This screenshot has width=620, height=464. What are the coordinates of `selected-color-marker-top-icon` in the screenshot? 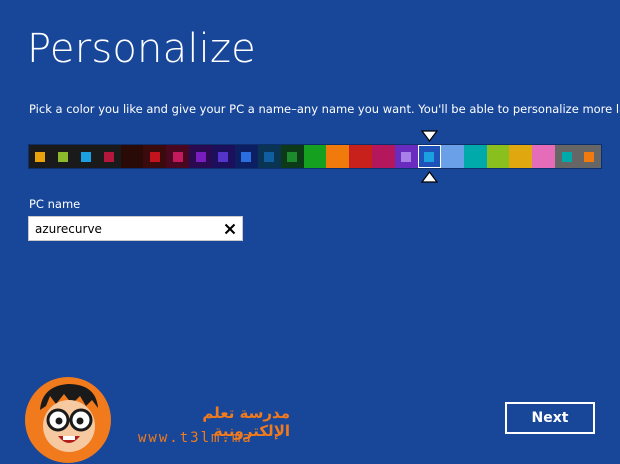 It's located at (429, 136).